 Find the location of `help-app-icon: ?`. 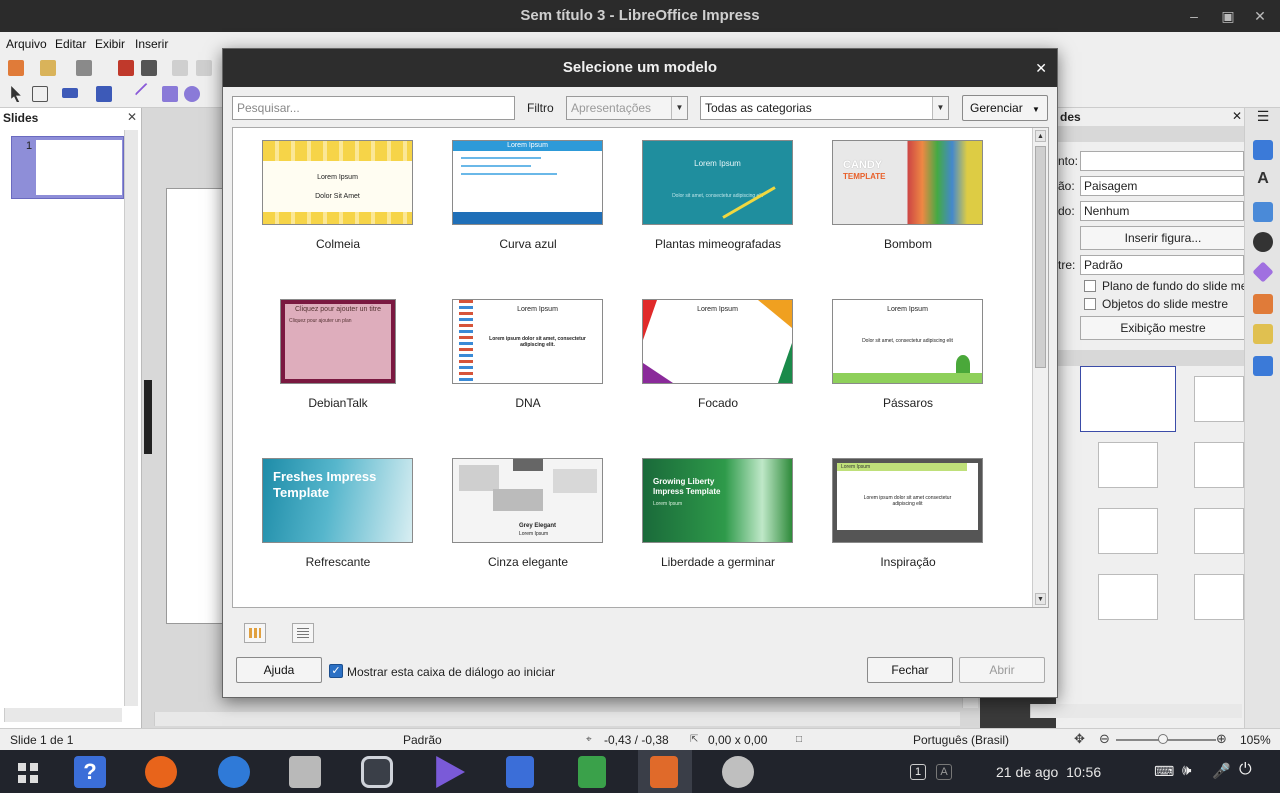

help-app-icon: ? is located at coordinates (90, 772).